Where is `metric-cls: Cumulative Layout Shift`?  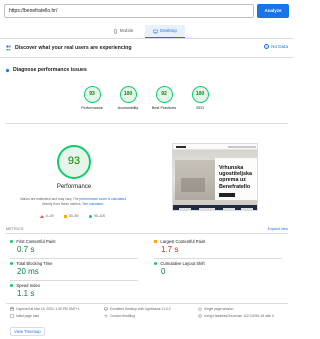
metric-cls: Cumulative Layout Shift is located at coordinates (179, 263).